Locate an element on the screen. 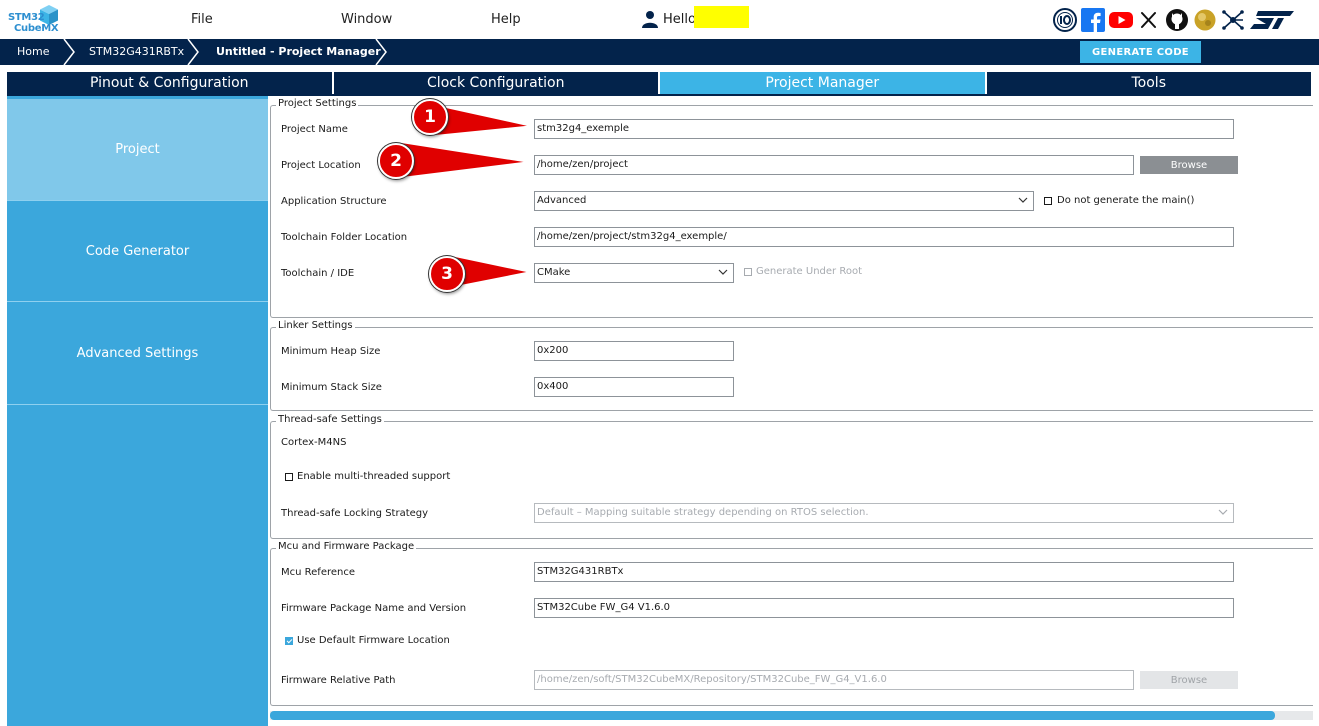  facebook-icon is located at coordinates (1093, 20).